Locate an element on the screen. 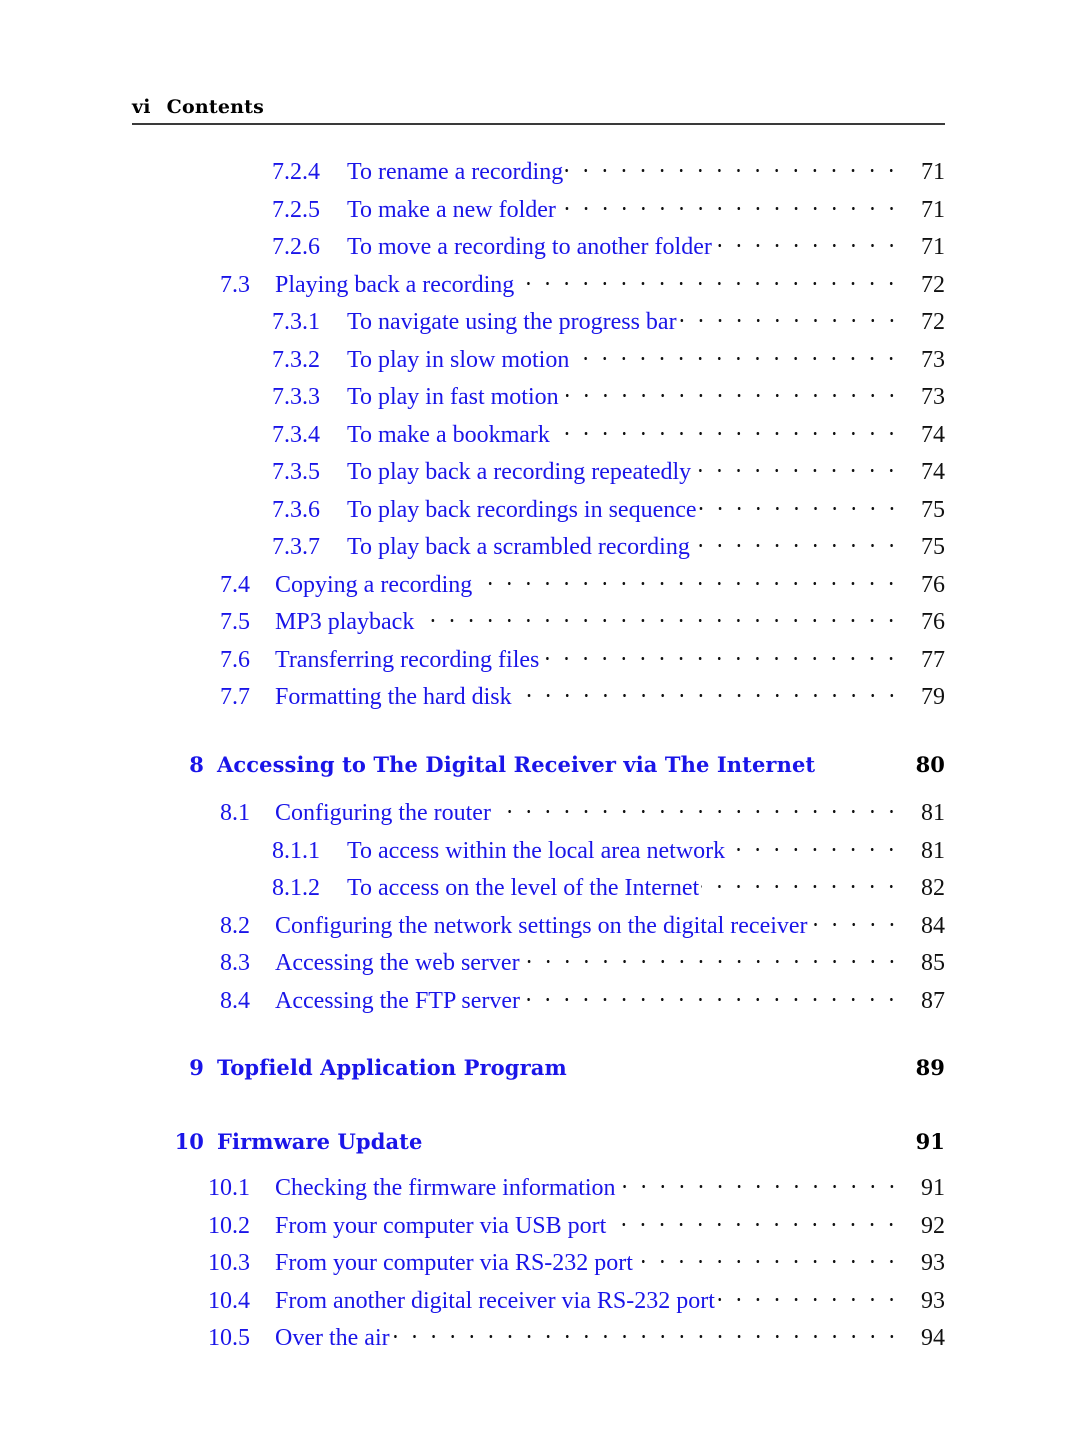  toc-entry: 7.2.4 To rename a recording 71 is located at coordinates (538, 174).